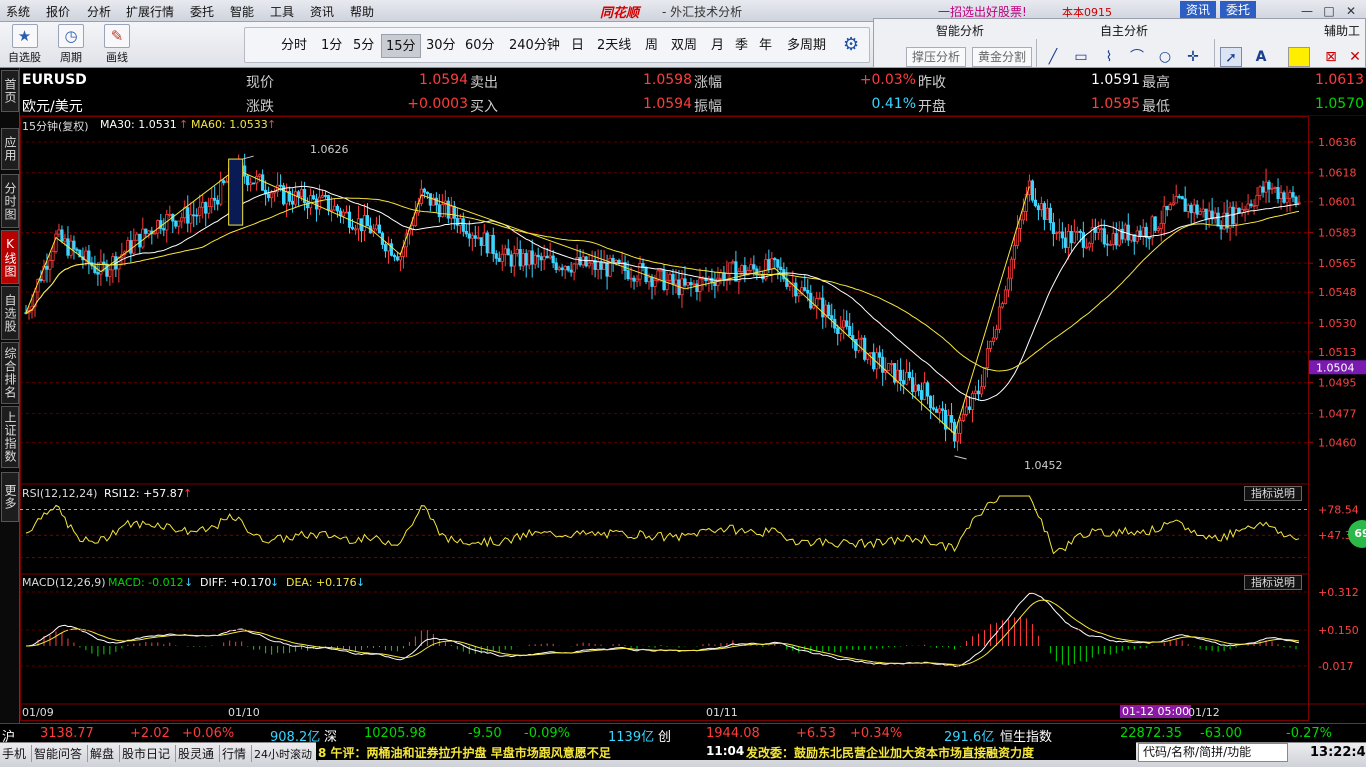 The image size is (1366, 767). What do you see at coordinates (99, 11) in the screenshot?
I see `menu-analysis: 分析` at bounding box center [99, 11].